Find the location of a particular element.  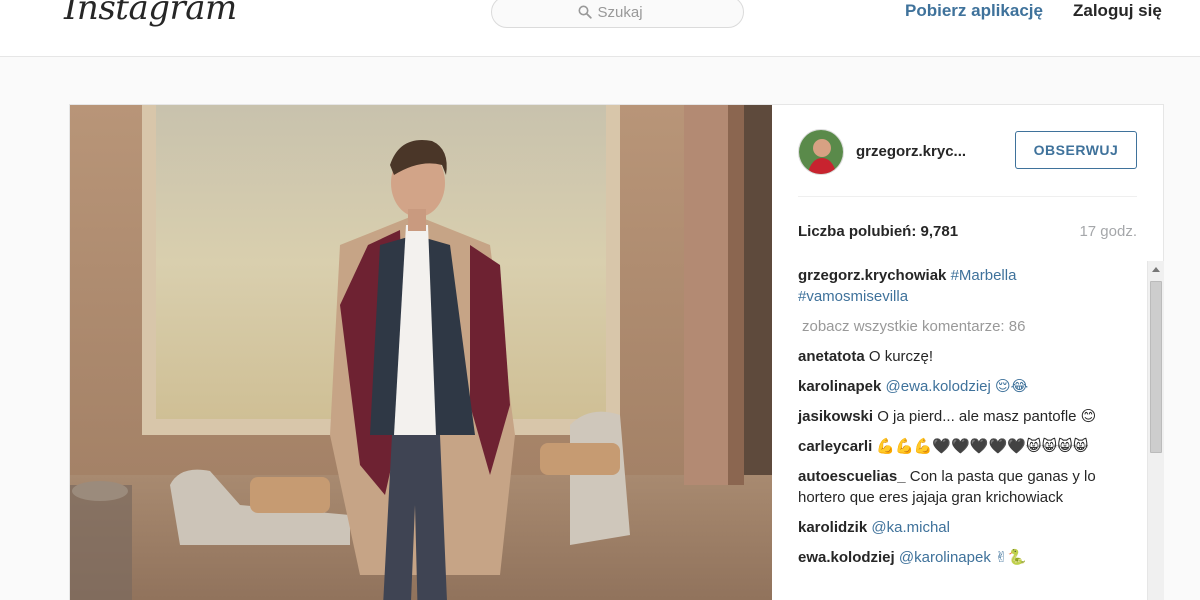

search-box is located at coordinates (617, 14).